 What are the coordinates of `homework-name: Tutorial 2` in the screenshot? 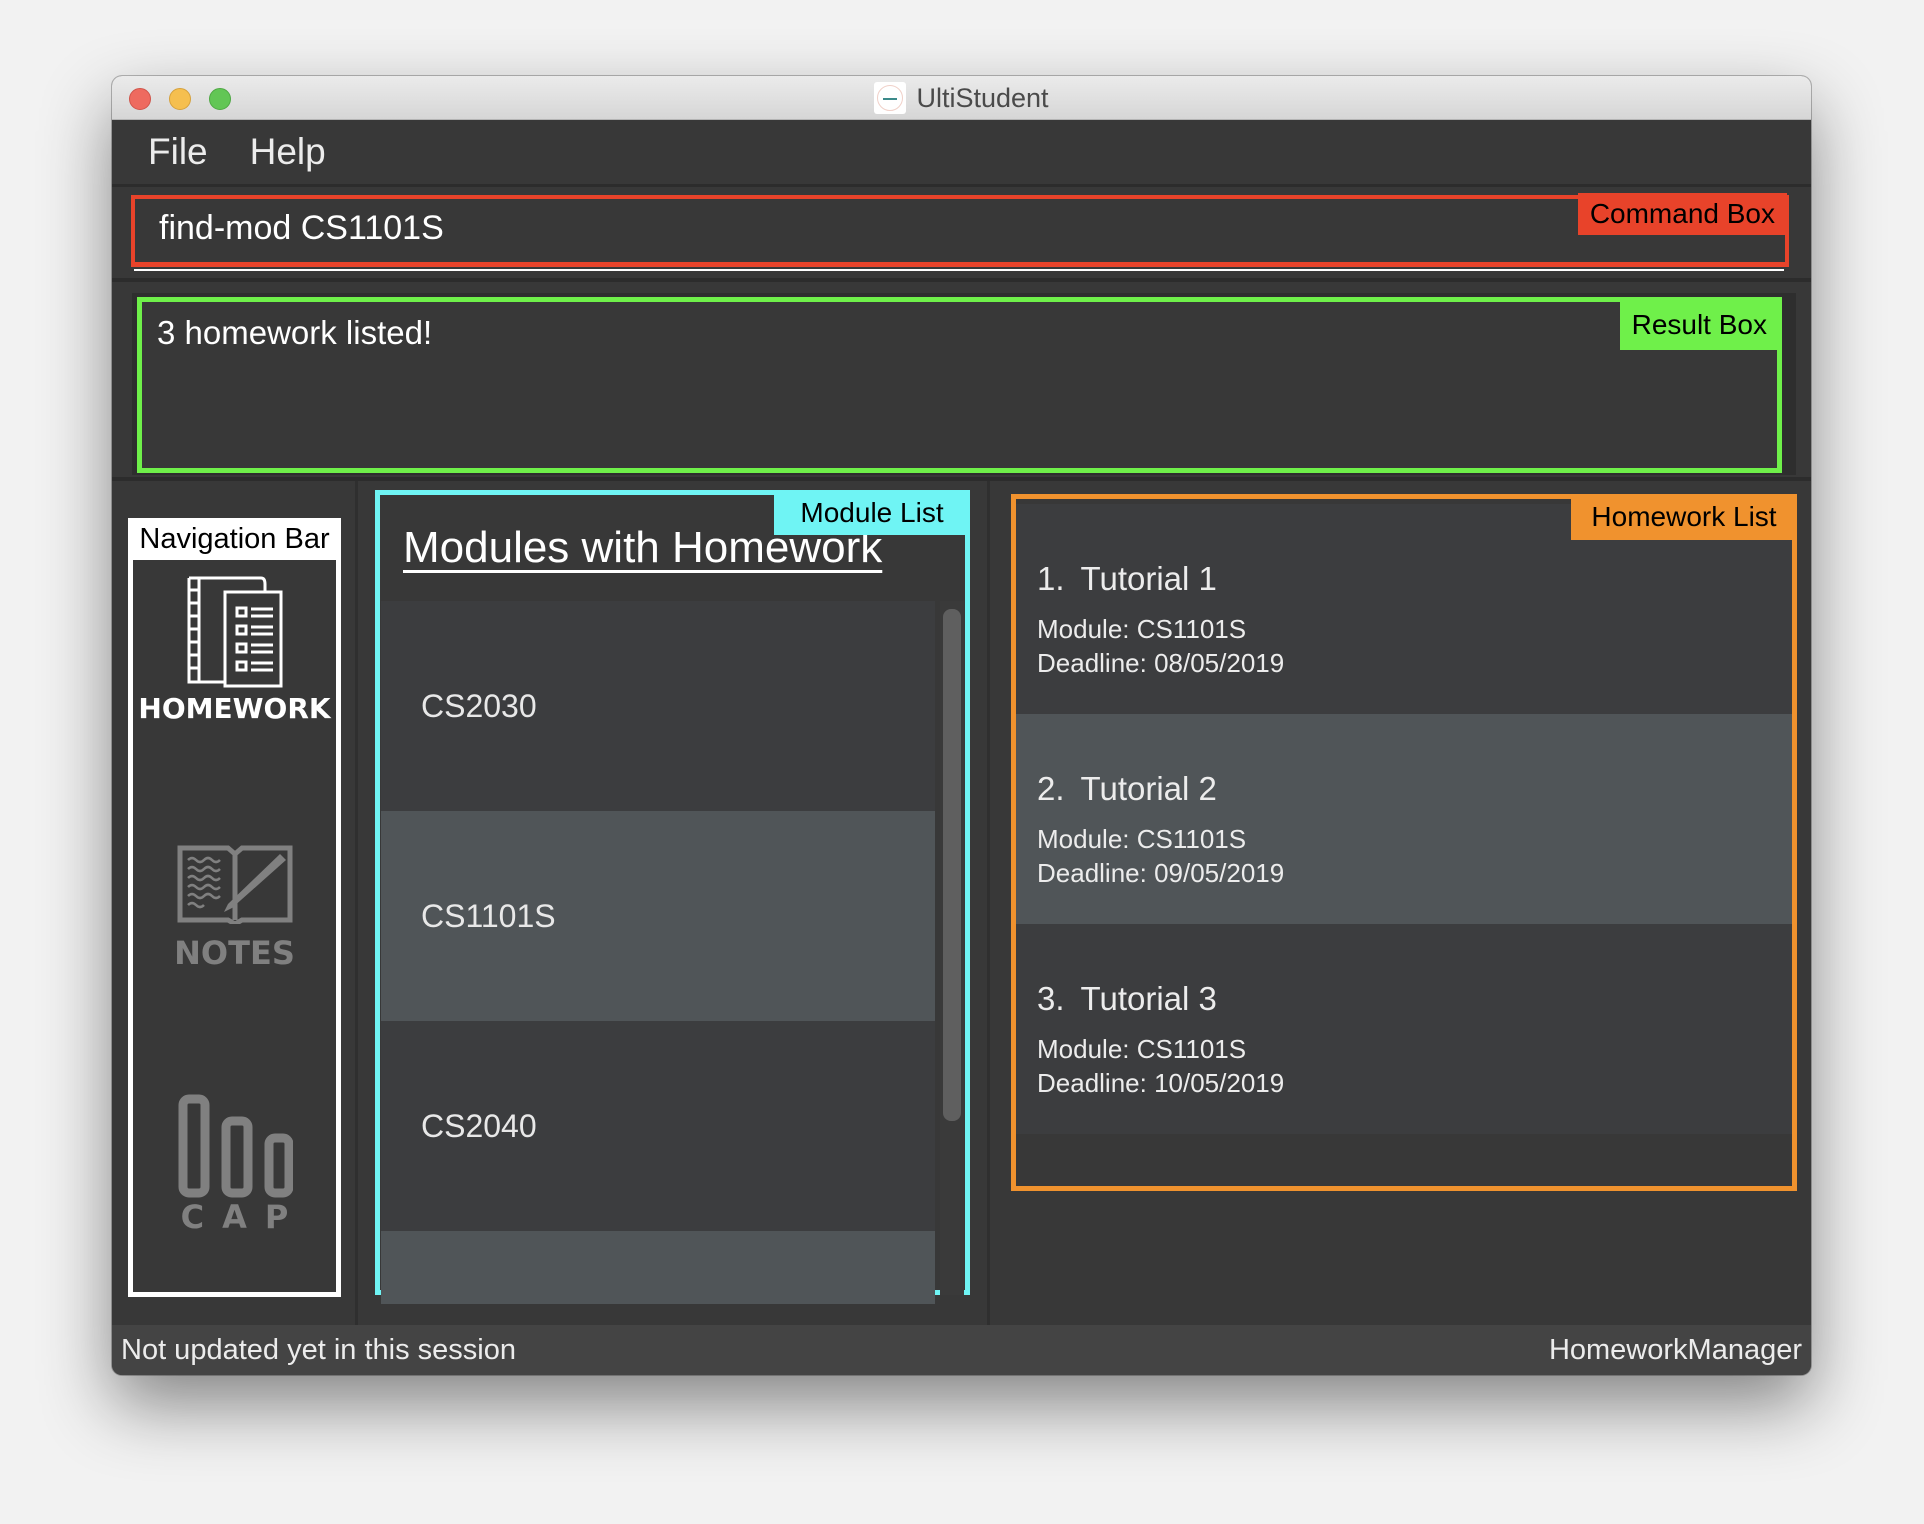 It's located at (1148, 788).